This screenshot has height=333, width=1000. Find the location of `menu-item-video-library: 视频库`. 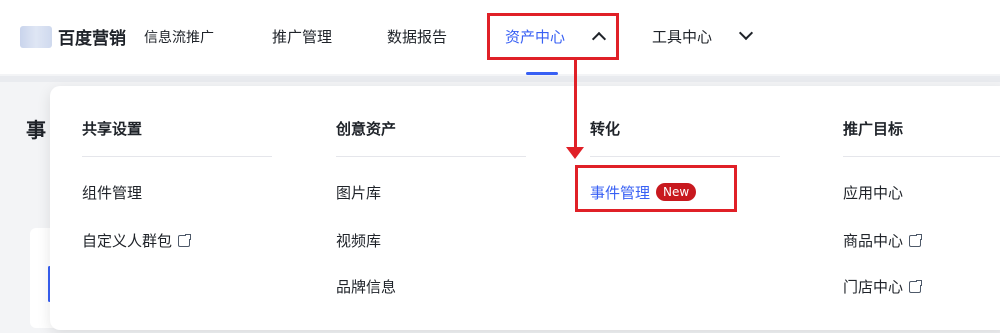

menu-item-video-library: 视频库 is located at coordinates (358, 240).